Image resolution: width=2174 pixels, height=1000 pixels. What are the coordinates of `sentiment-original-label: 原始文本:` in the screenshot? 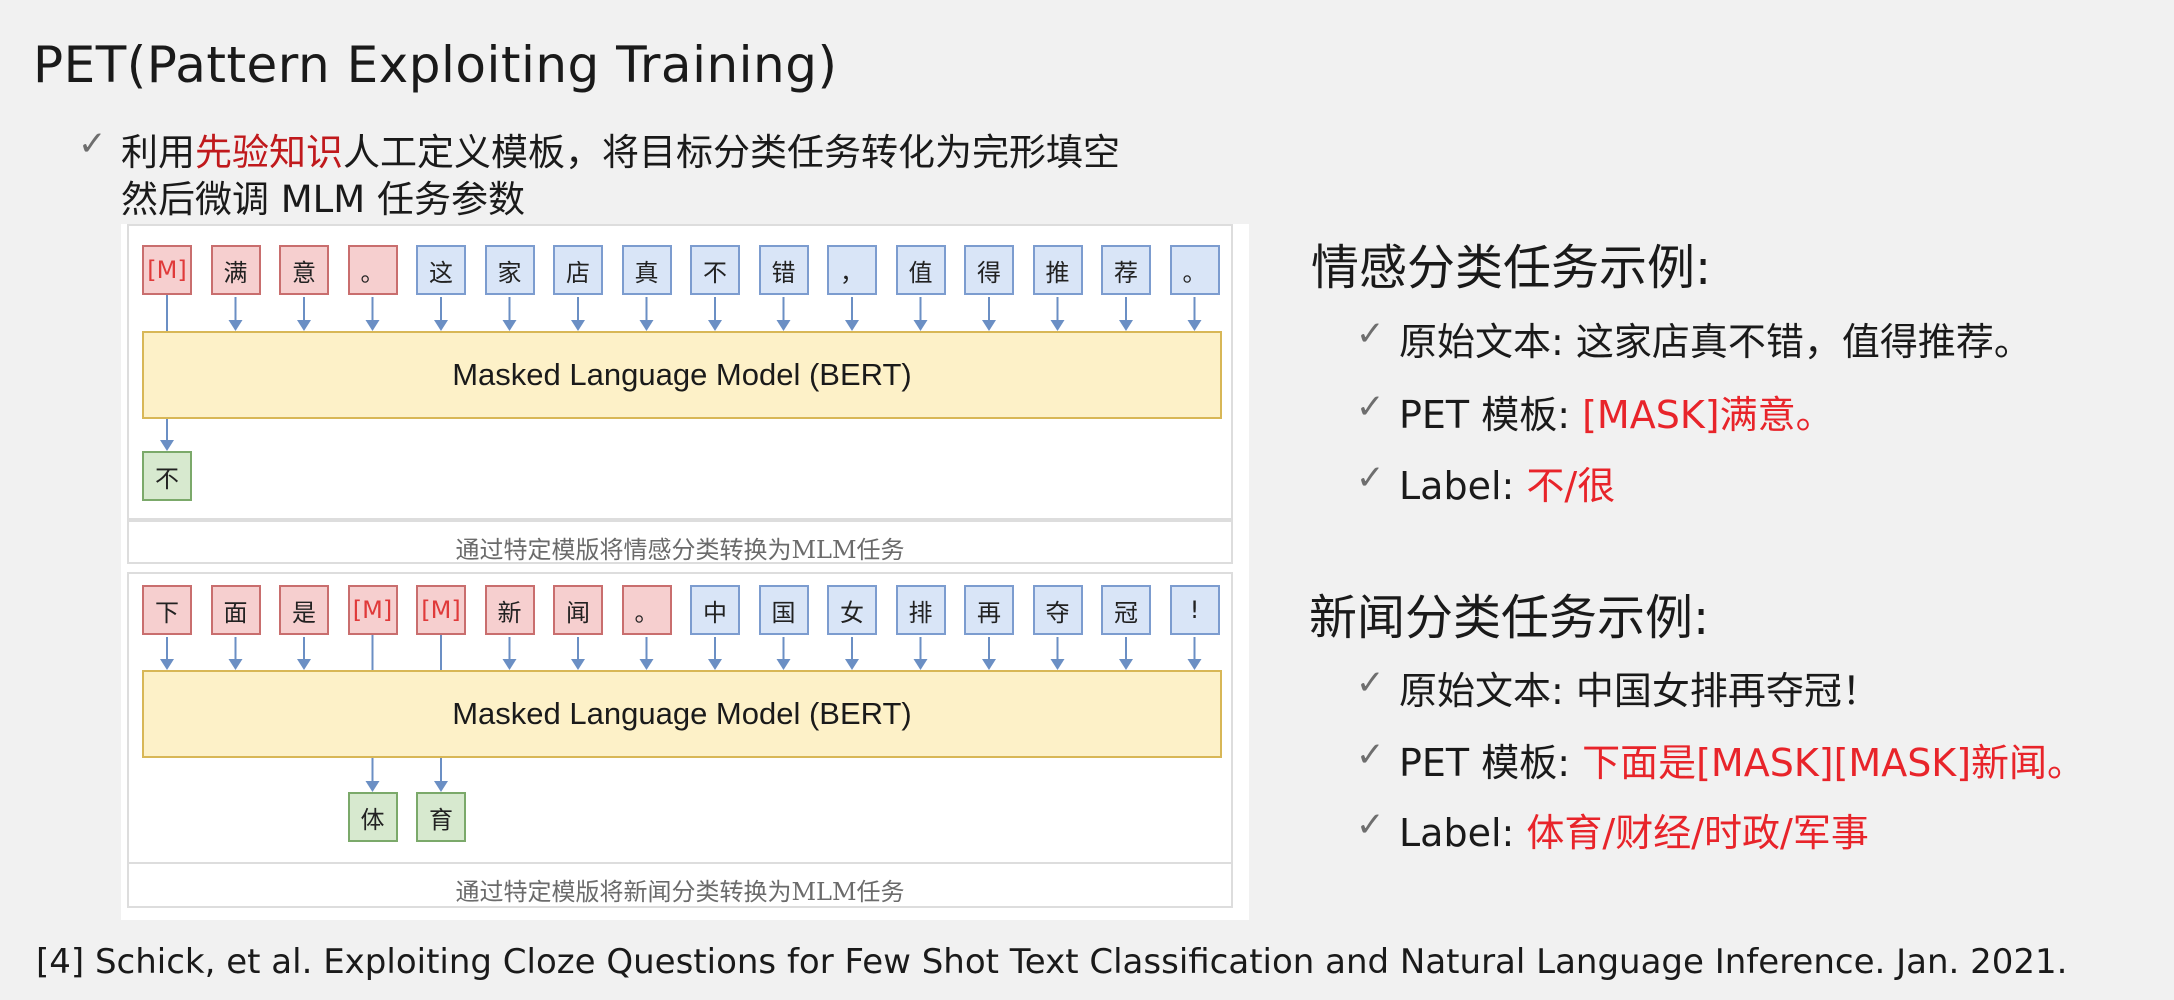 It's located at (1487, 342).